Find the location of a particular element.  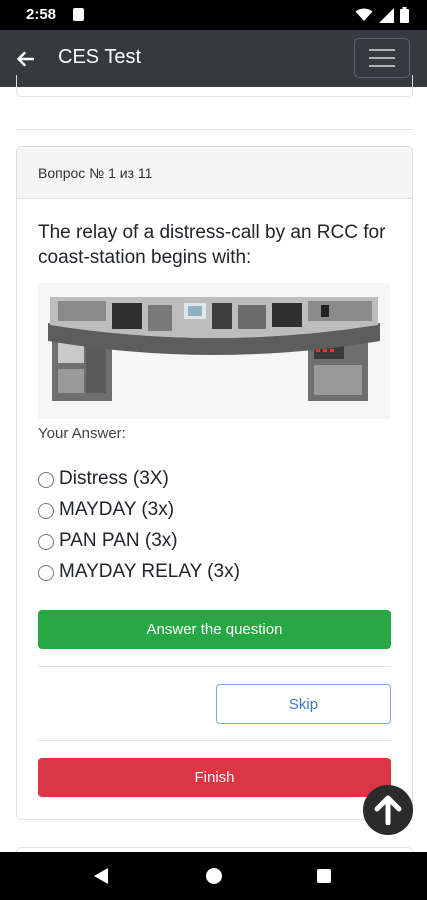

answer-option: Distress (3X) is located at coordinates (139, 478).